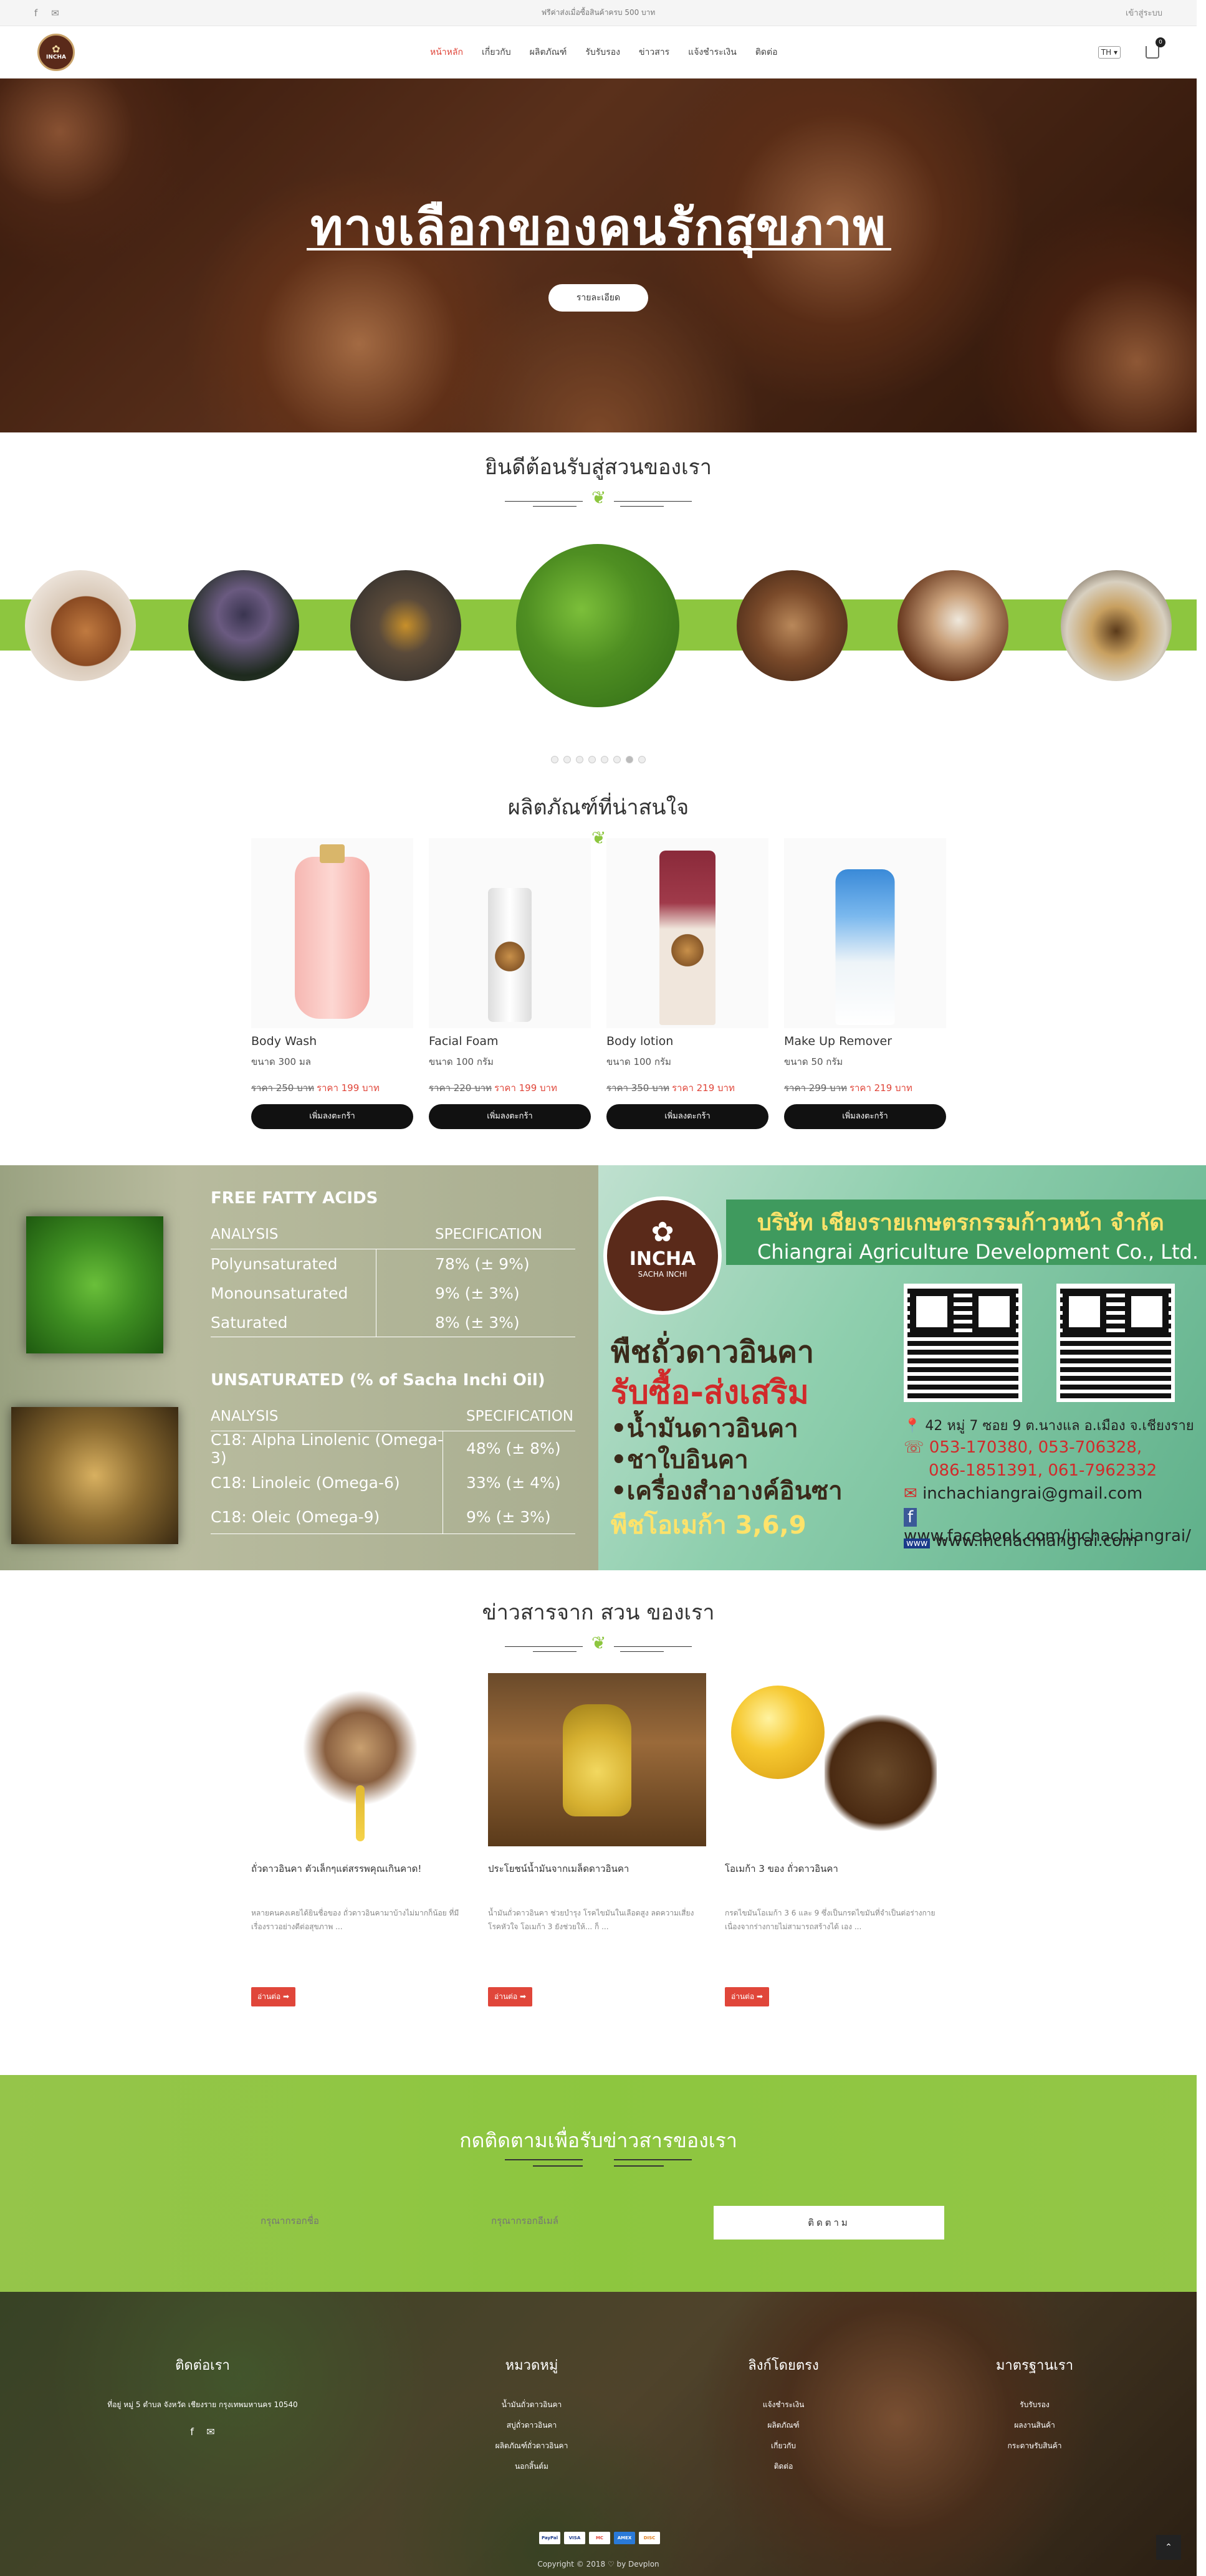 This screenshot has height=2576, width=1206. I want to click on news-title: โอเมก้า 3 ของ ถั่วดาวอินคา, so click(834, 1874).